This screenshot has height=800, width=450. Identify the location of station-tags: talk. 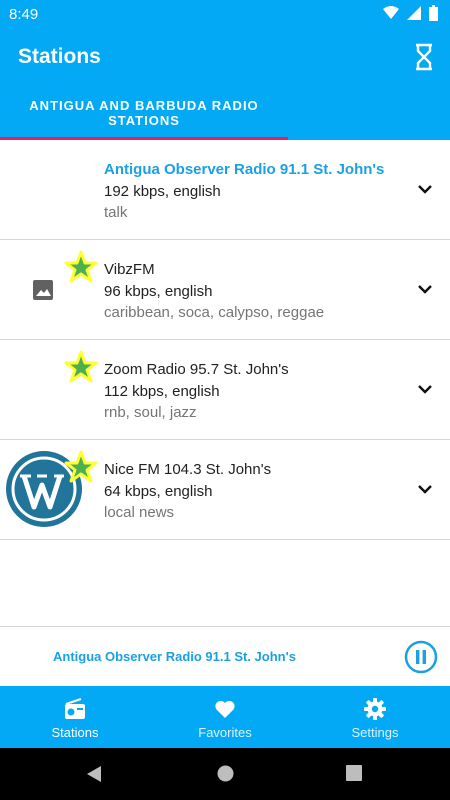
(116, 212).